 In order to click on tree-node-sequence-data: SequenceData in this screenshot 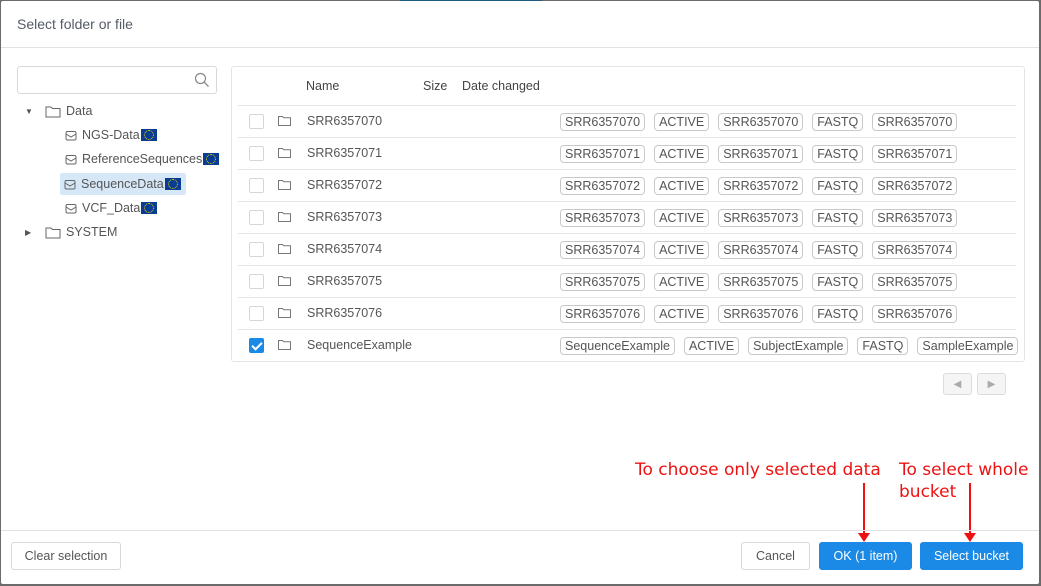, I will do `click(123, 184)`.